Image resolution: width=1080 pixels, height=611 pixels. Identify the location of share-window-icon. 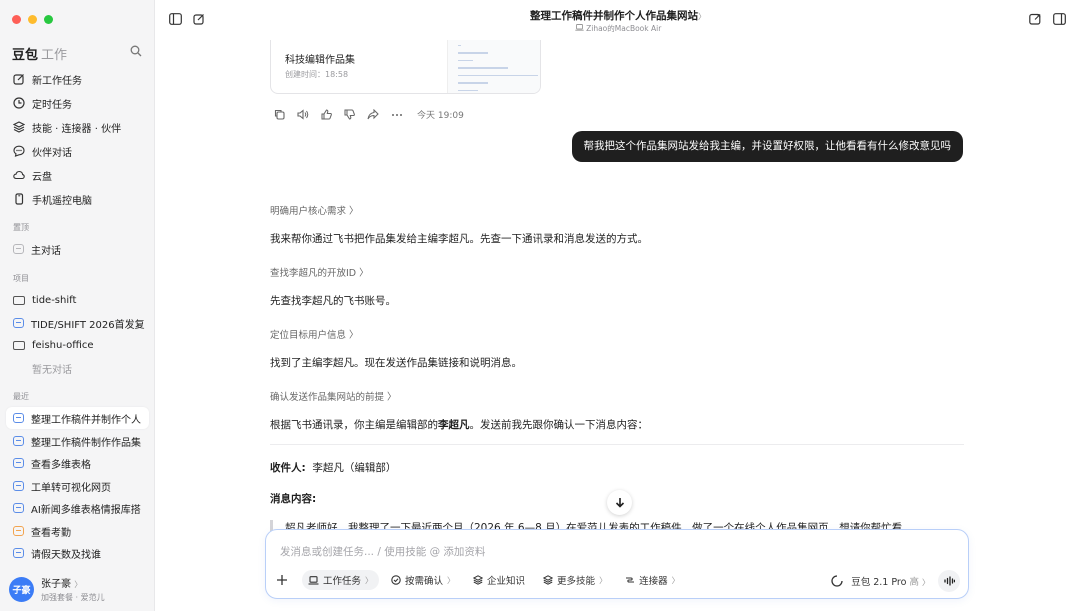
(1035, 19).